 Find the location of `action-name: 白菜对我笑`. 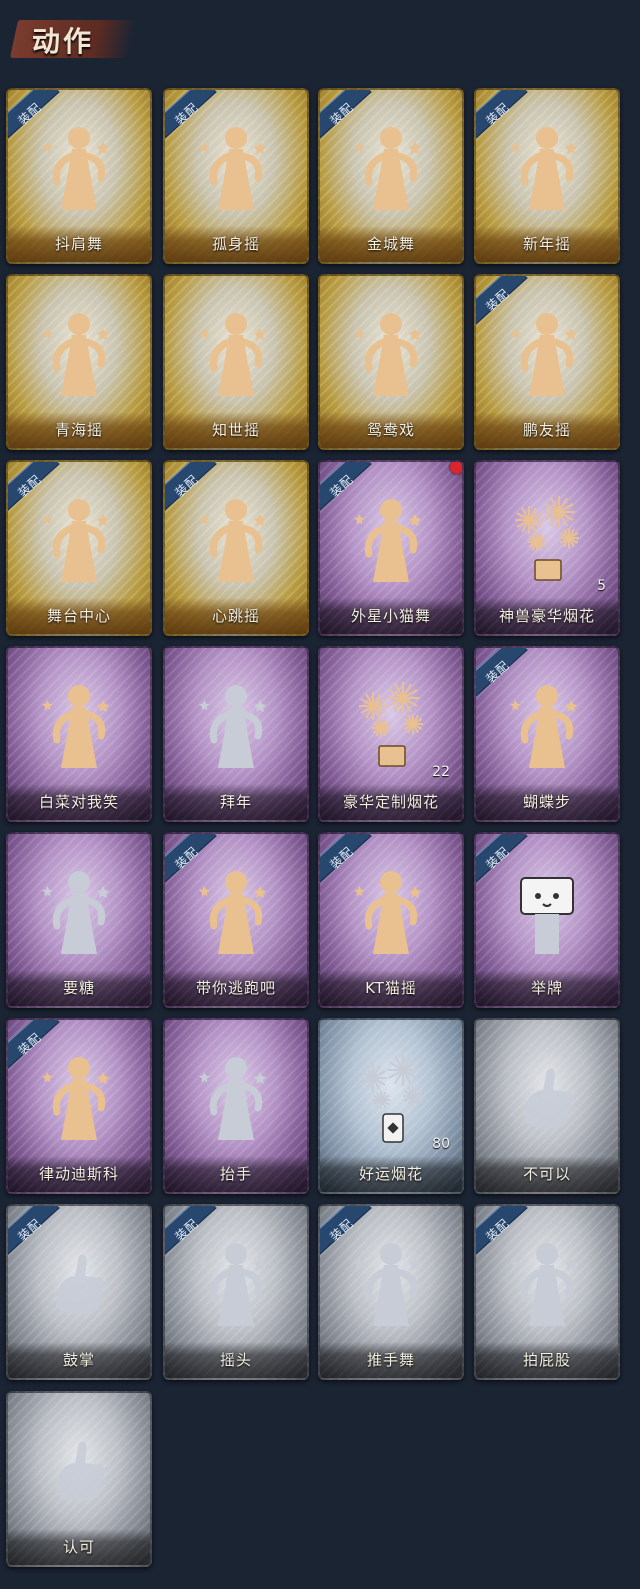

action-name: 白菜对我笑 is located at coordinates (78, 802).